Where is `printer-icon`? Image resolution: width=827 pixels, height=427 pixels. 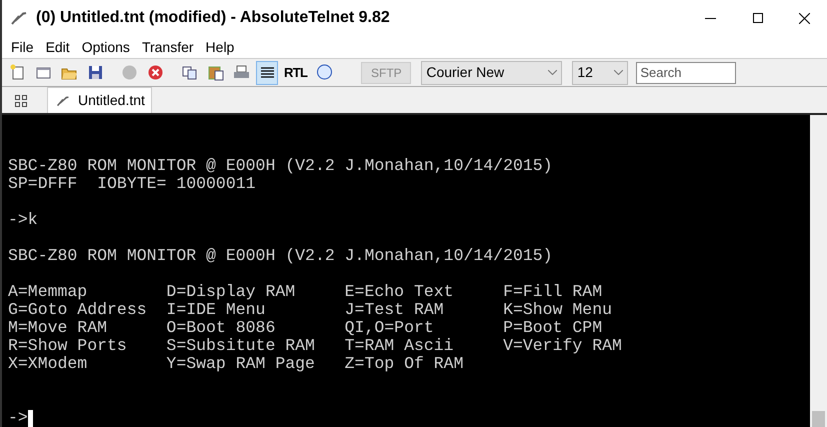 printer-icon is located at coordinates (241, 72).